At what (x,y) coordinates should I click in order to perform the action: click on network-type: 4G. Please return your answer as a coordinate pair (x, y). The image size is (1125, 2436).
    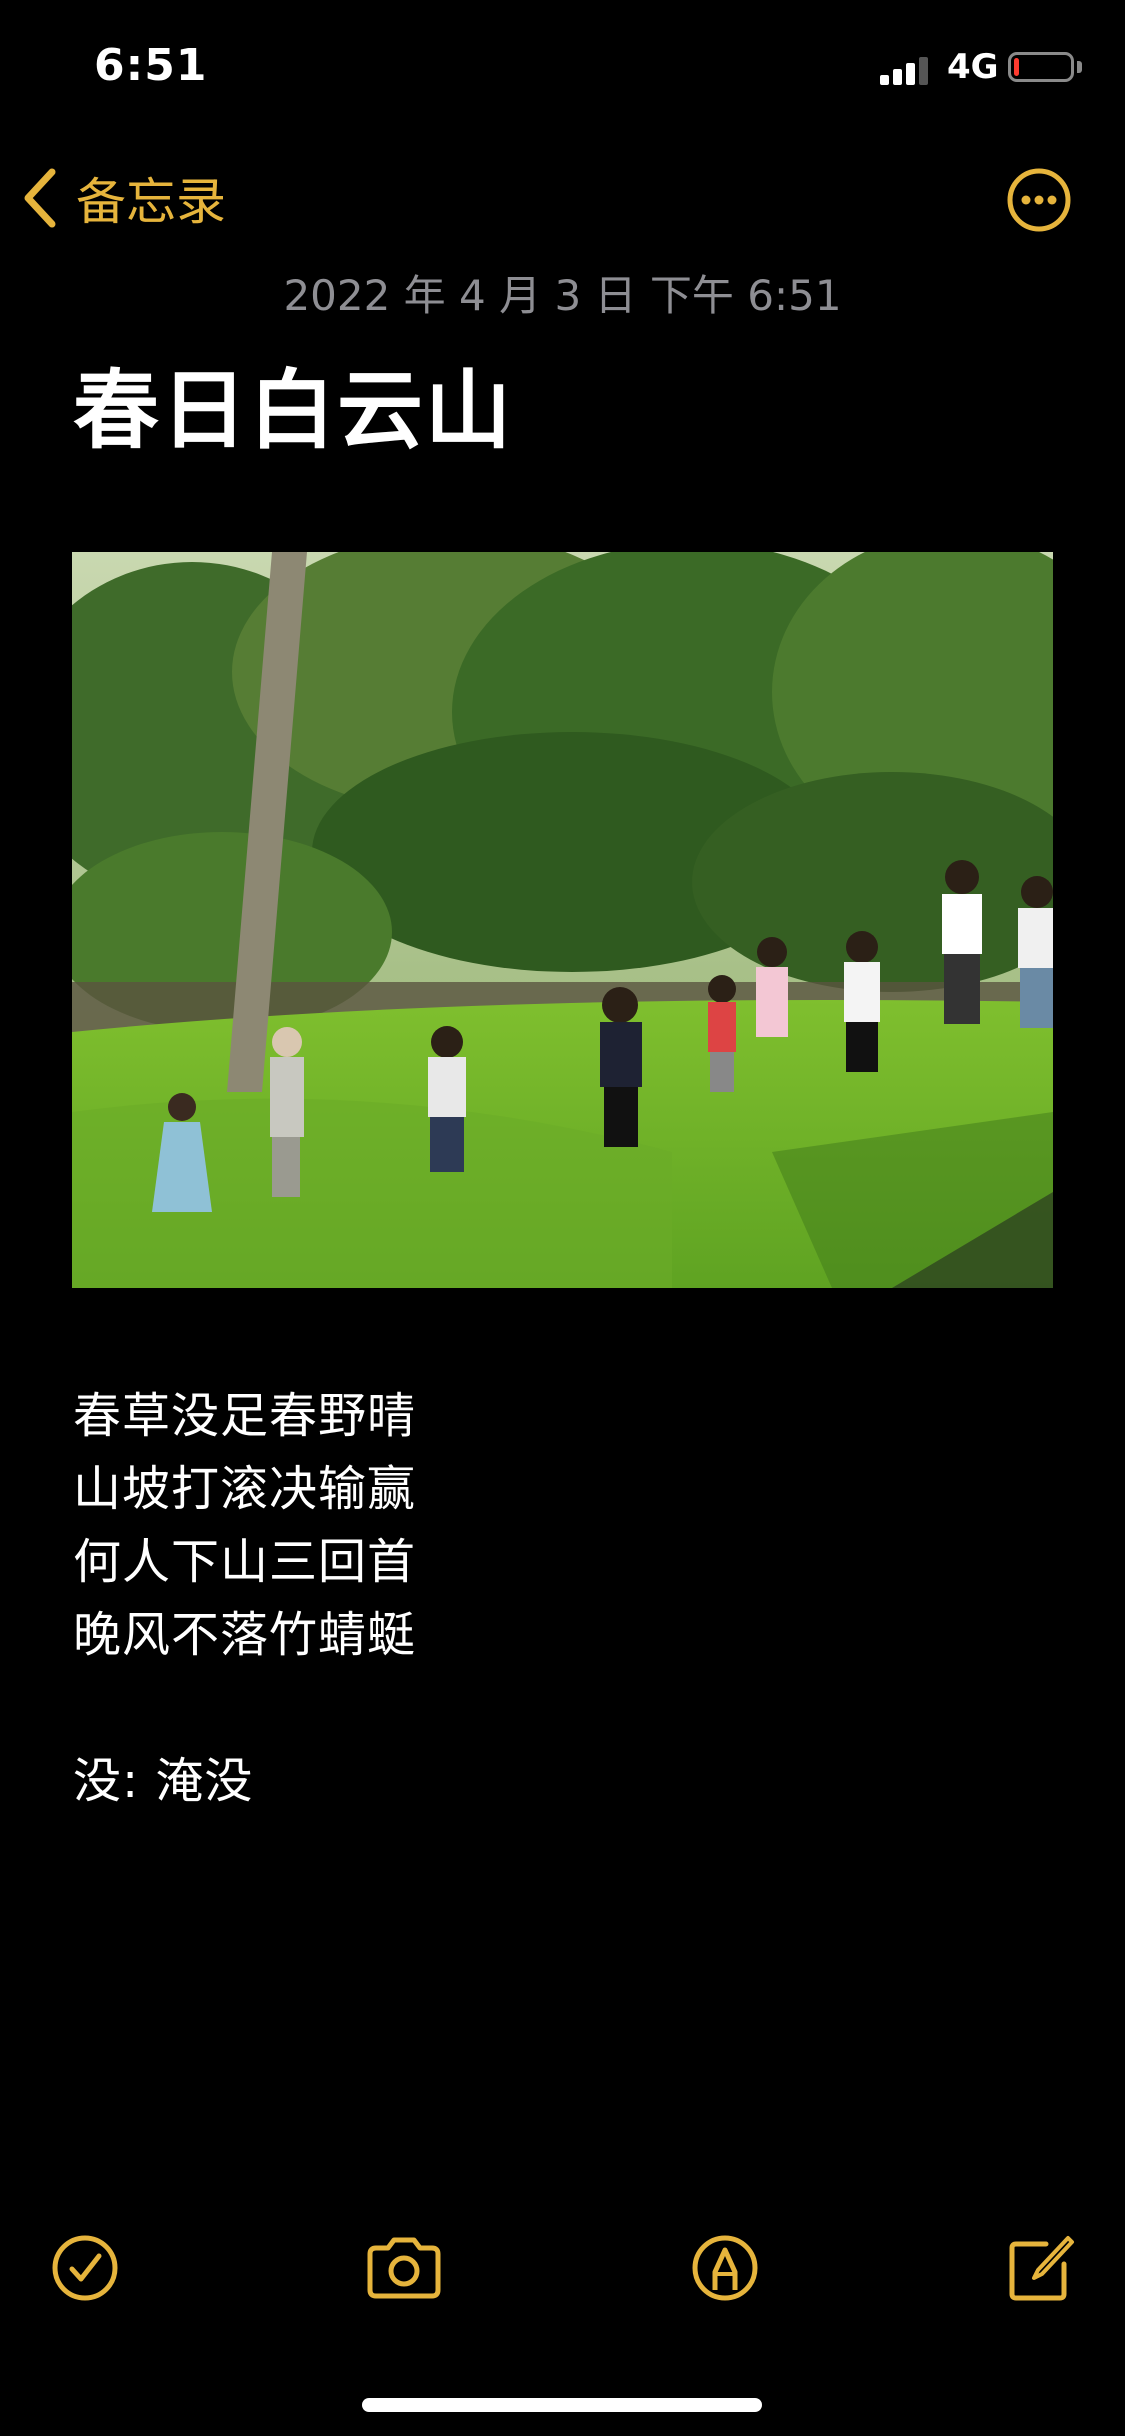
    Looking at the image, I should click on (973, 67).